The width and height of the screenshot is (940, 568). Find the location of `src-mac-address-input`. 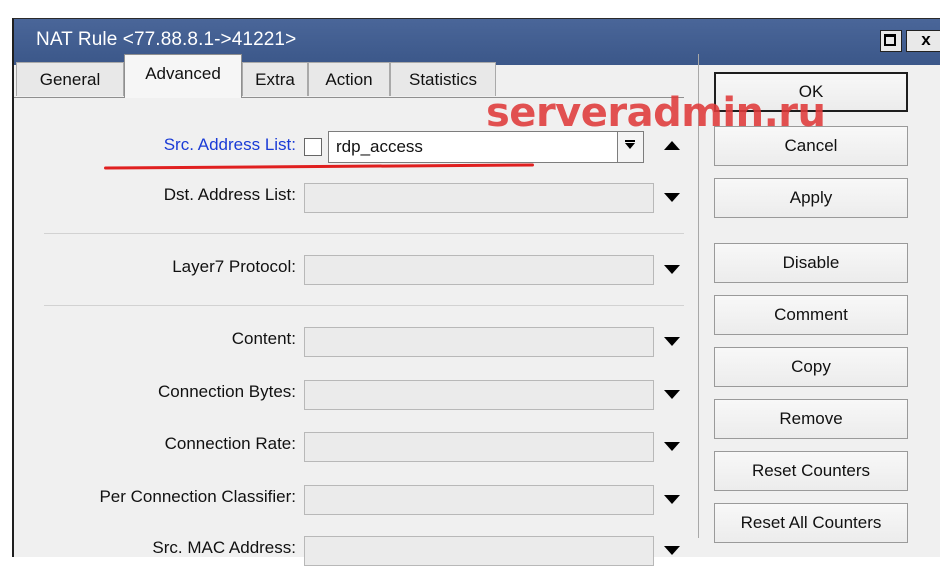

src-mac-address-input is located at coordinates (479, 551).